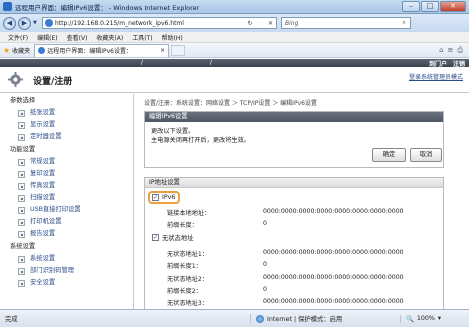  What do you see at coordinates (49, 23) in the screenshot?
I see `page-icon` at bounding box center [49, 23].